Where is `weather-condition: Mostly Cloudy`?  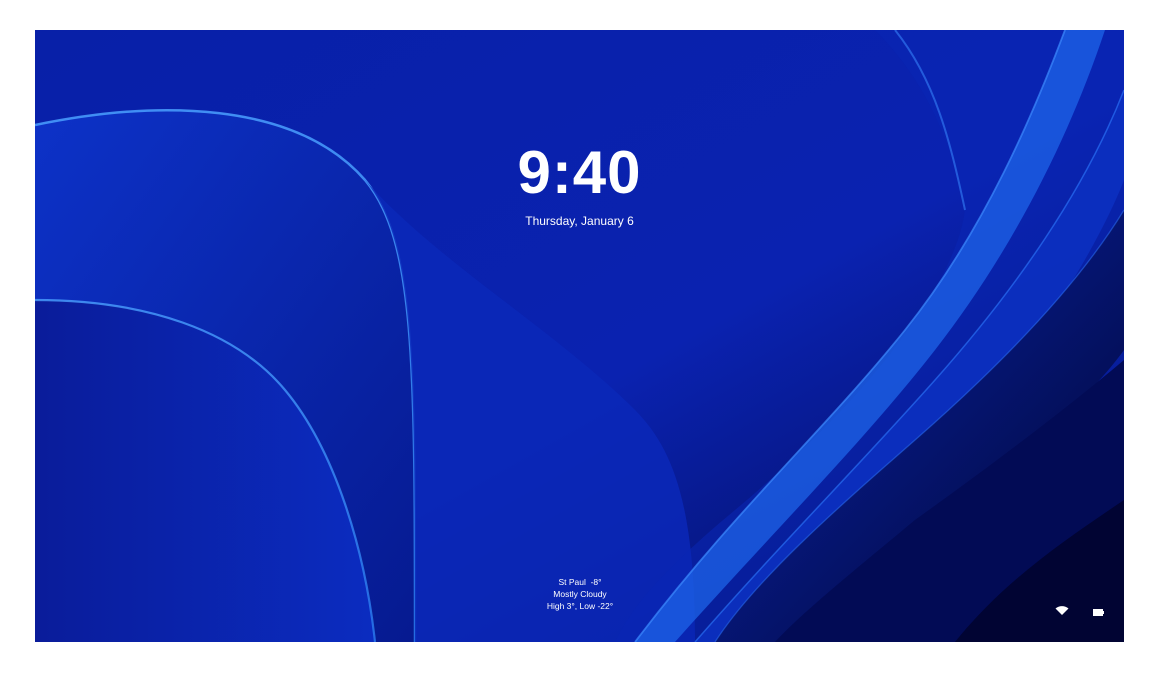
weather-condition: Mostly Cloudy is located at coordinates (580, 594).